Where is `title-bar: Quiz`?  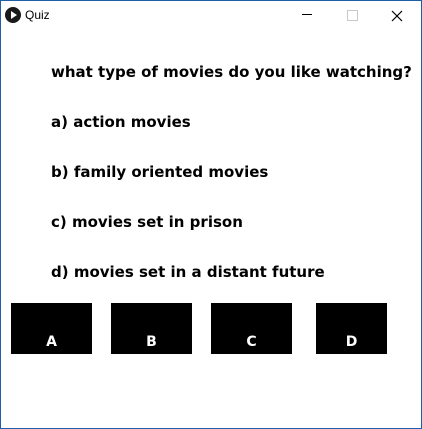 title-bar: Quiz is located at coordinates (211, 15).